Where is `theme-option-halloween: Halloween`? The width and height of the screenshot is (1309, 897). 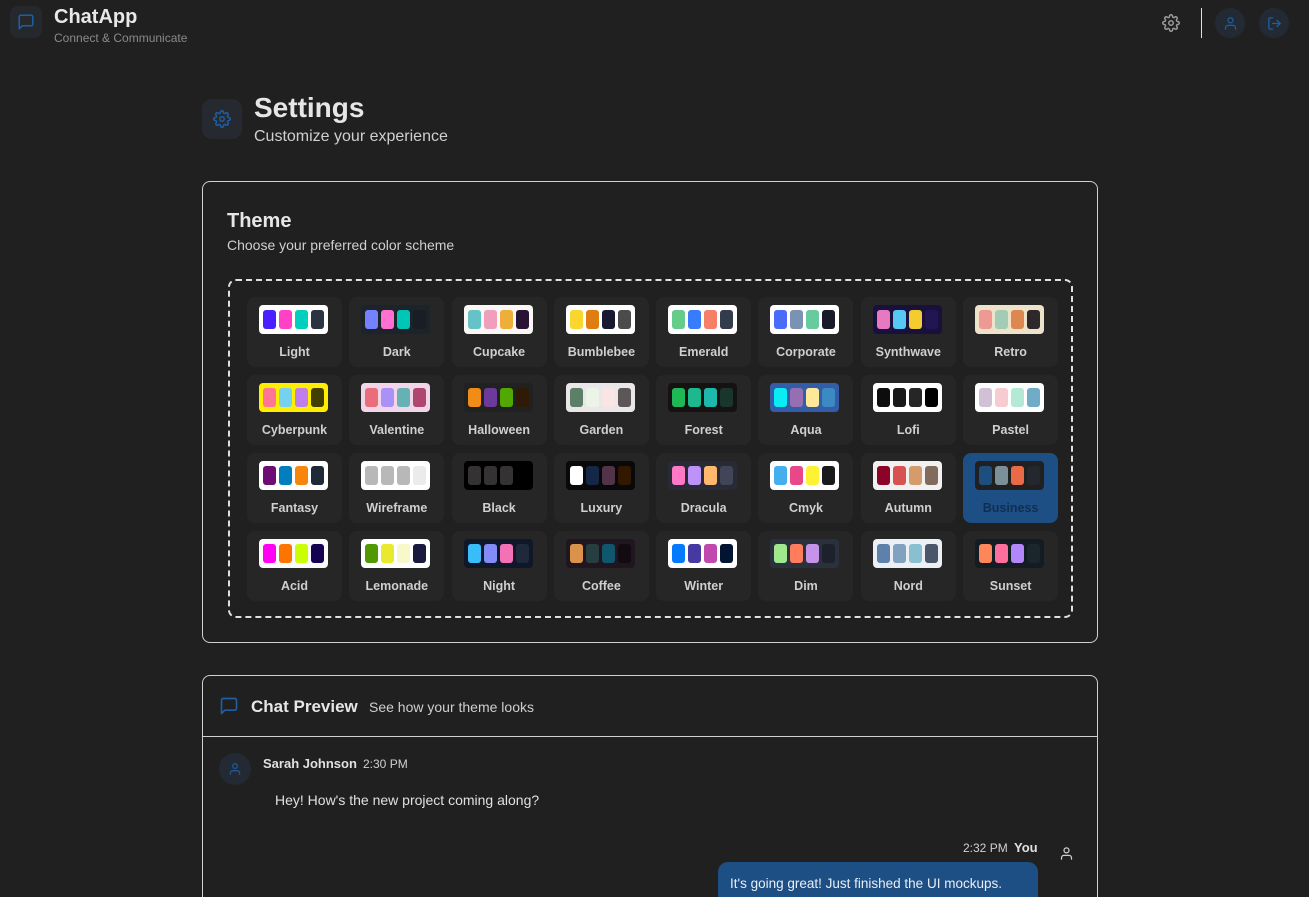 theme-option-halloween: Halloween is located at coordinates (499, 410).